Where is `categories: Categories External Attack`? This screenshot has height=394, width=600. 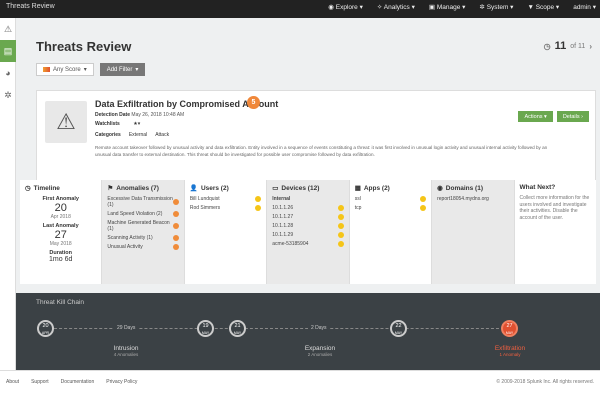
categories: Categories External Attack is located at coordinates (132, 135).